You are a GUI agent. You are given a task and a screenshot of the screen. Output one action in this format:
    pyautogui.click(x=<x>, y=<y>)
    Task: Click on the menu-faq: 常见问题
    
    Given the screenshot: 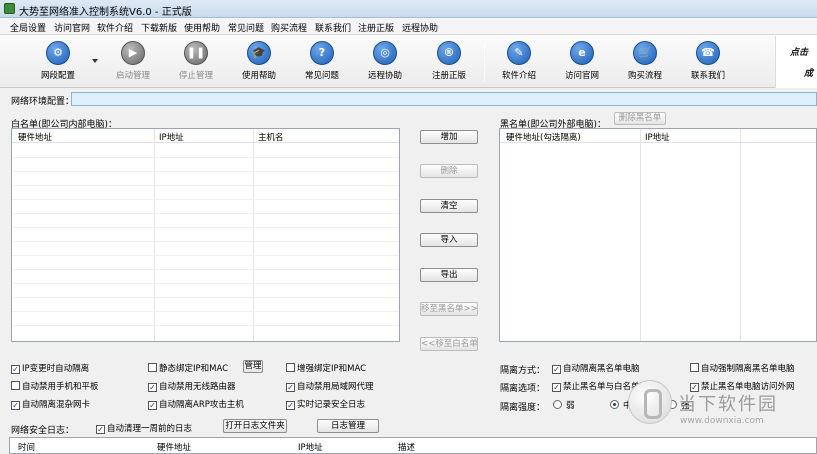 What is the action you would take?
    pyautogui.click(x=246, y=27)
    